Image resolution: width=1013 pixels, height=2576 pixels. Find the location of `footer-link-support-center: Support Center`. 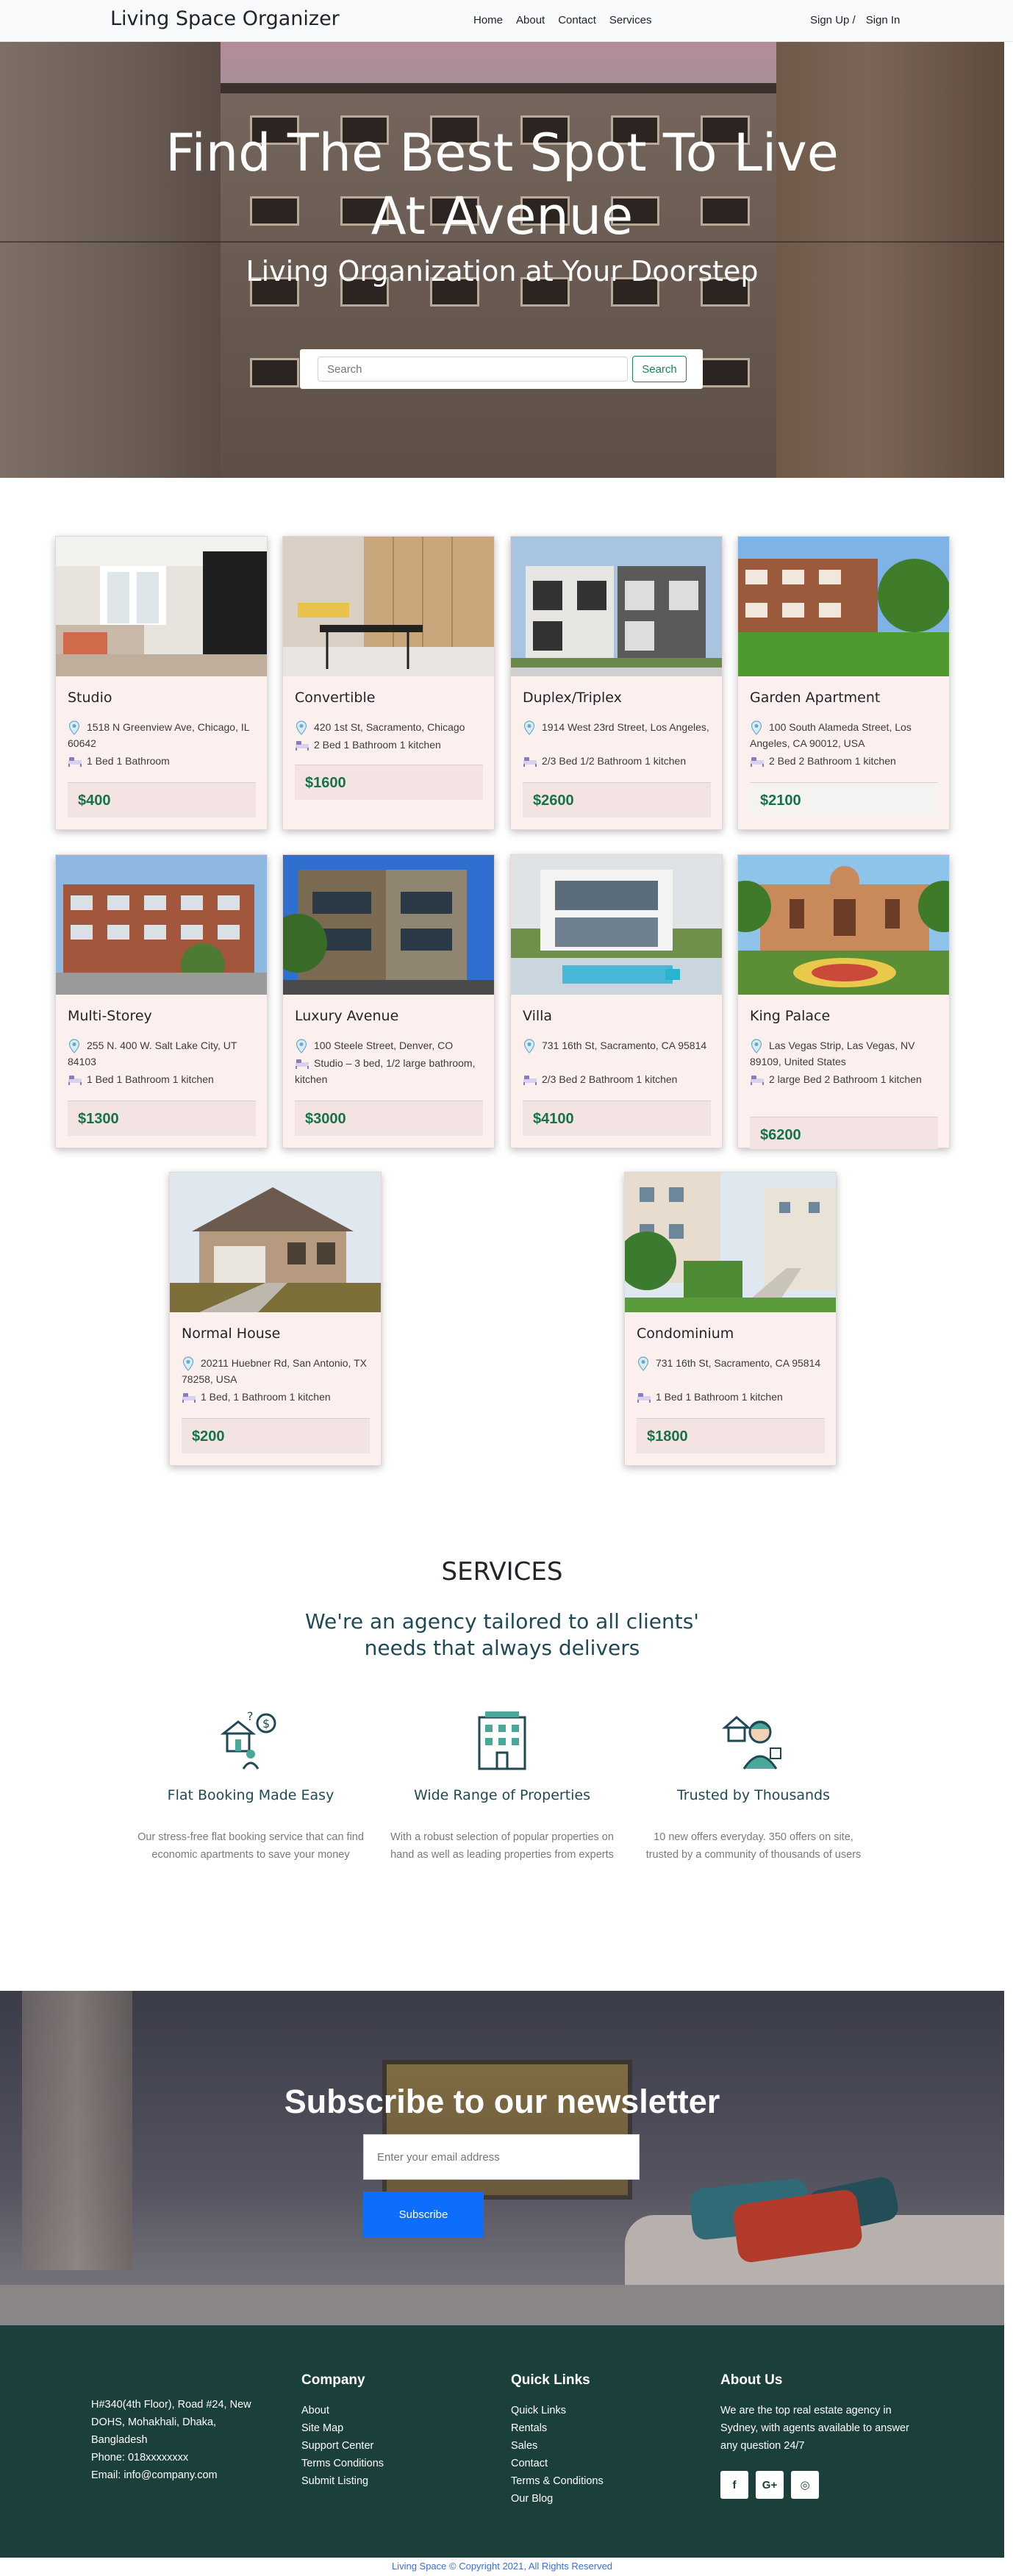

footer-link-support-center: Support Center is located at coordinates (342, 2446).